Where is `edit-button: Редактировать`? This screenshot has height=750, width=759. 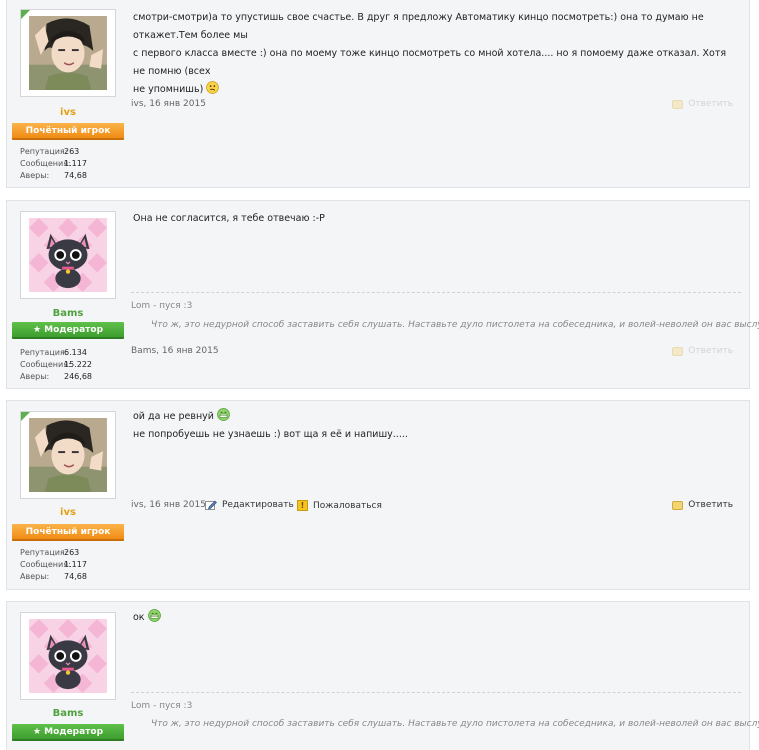
edit-button: Редактировать is located at coordinates (249, 505).